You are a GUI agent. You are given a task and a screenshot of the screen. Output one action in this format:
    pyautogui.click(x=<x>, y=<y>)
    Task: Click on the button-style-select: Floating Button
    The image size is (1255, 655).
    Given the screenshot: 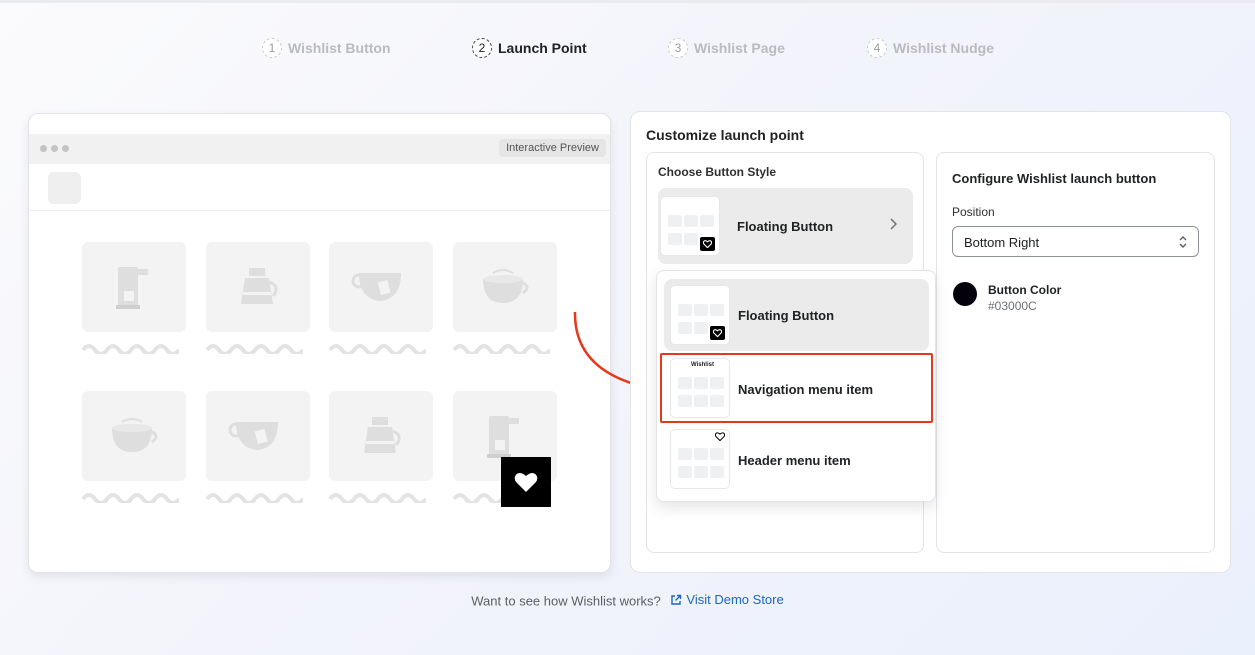 What is the action you would take?
    pyautogui.click(x=785, y=226)
    